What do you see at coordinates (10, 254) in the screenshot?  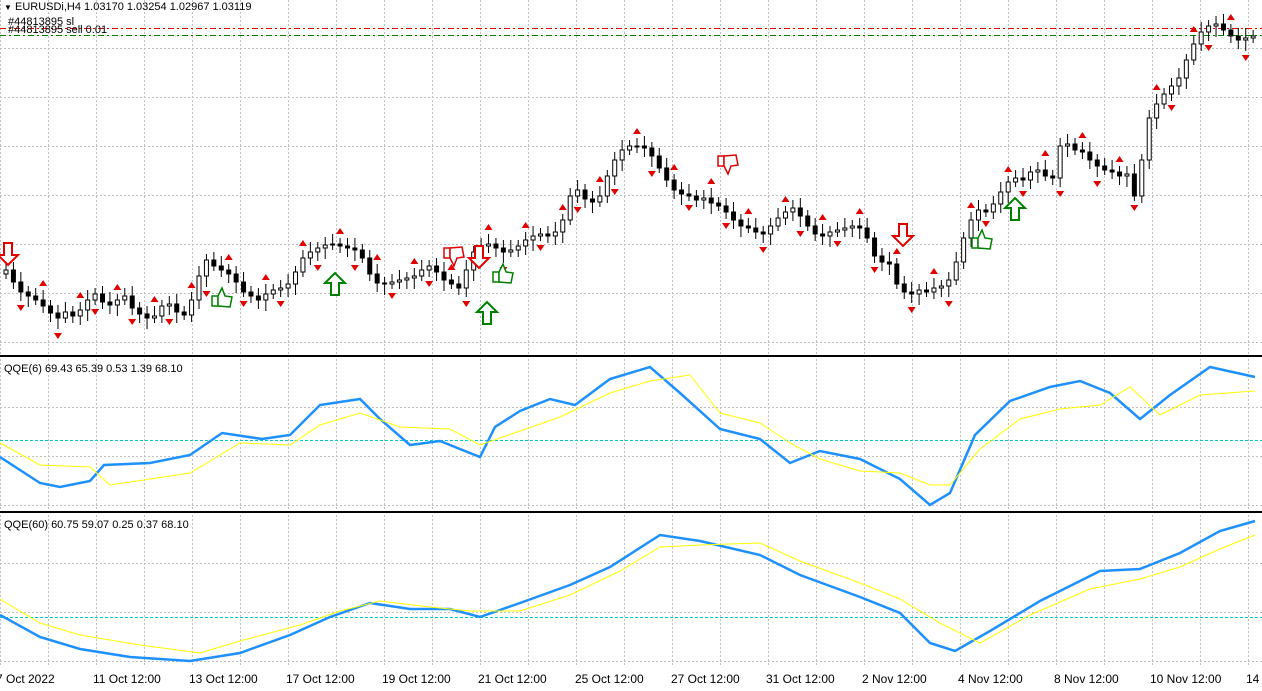 I see `thick-down-arrow-icon` at bounding box center [10, 254].